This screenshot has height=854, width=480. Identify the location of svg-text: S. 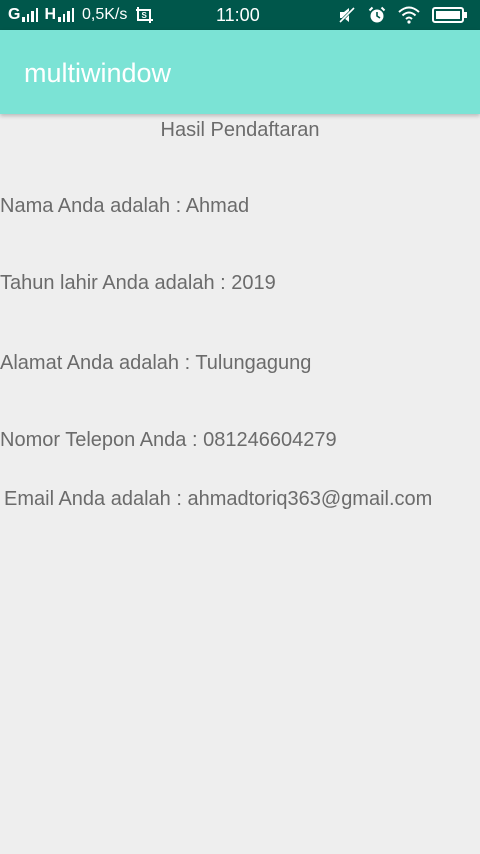
(145, 15).